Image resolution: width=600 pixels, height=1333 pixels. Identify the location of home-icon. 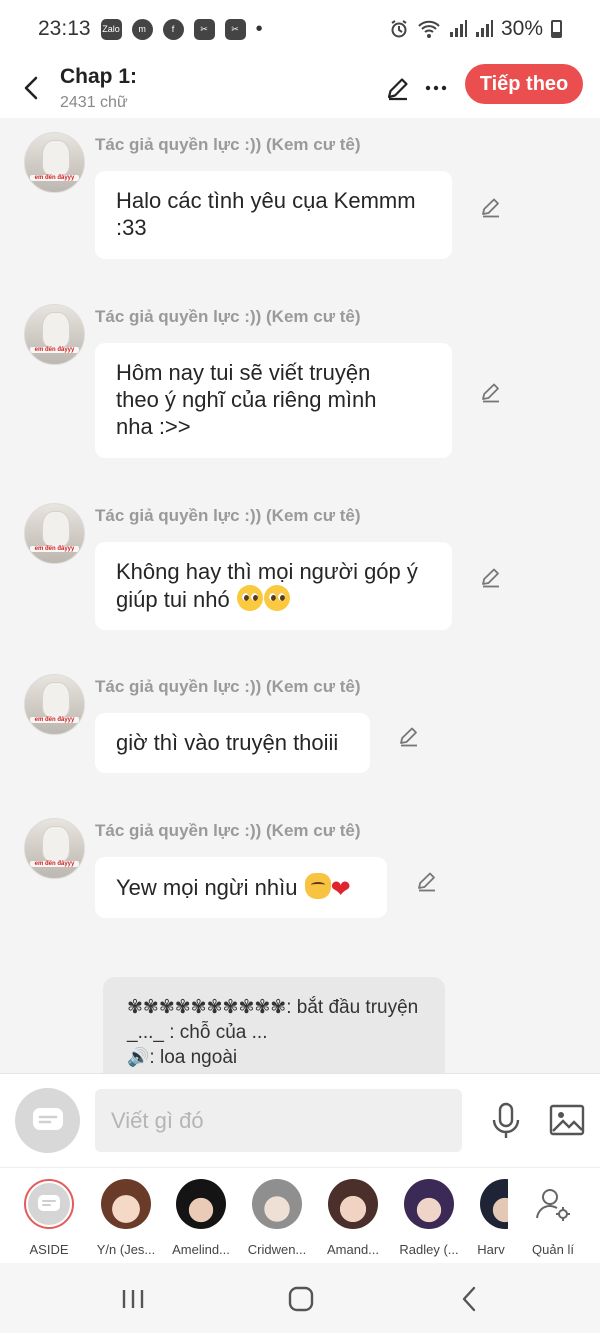
(301, 1299).